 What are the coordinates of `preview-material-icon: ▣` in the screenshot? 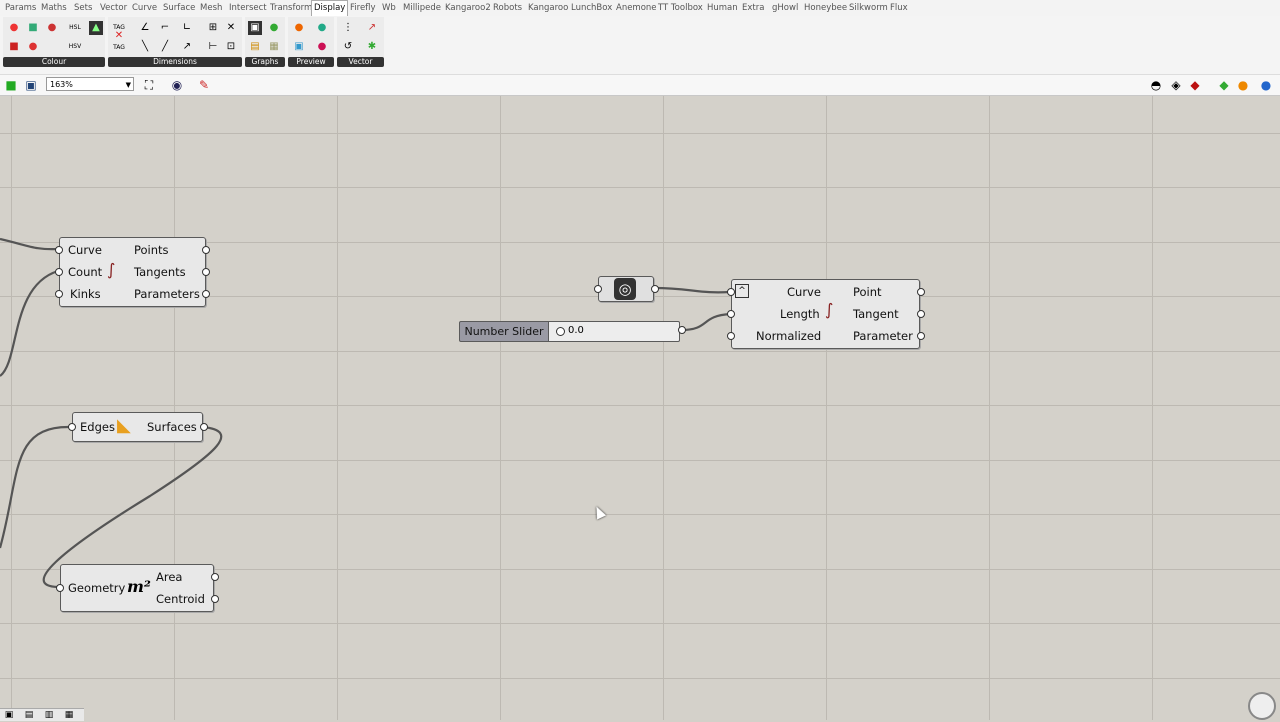 It's located at (299, 47).